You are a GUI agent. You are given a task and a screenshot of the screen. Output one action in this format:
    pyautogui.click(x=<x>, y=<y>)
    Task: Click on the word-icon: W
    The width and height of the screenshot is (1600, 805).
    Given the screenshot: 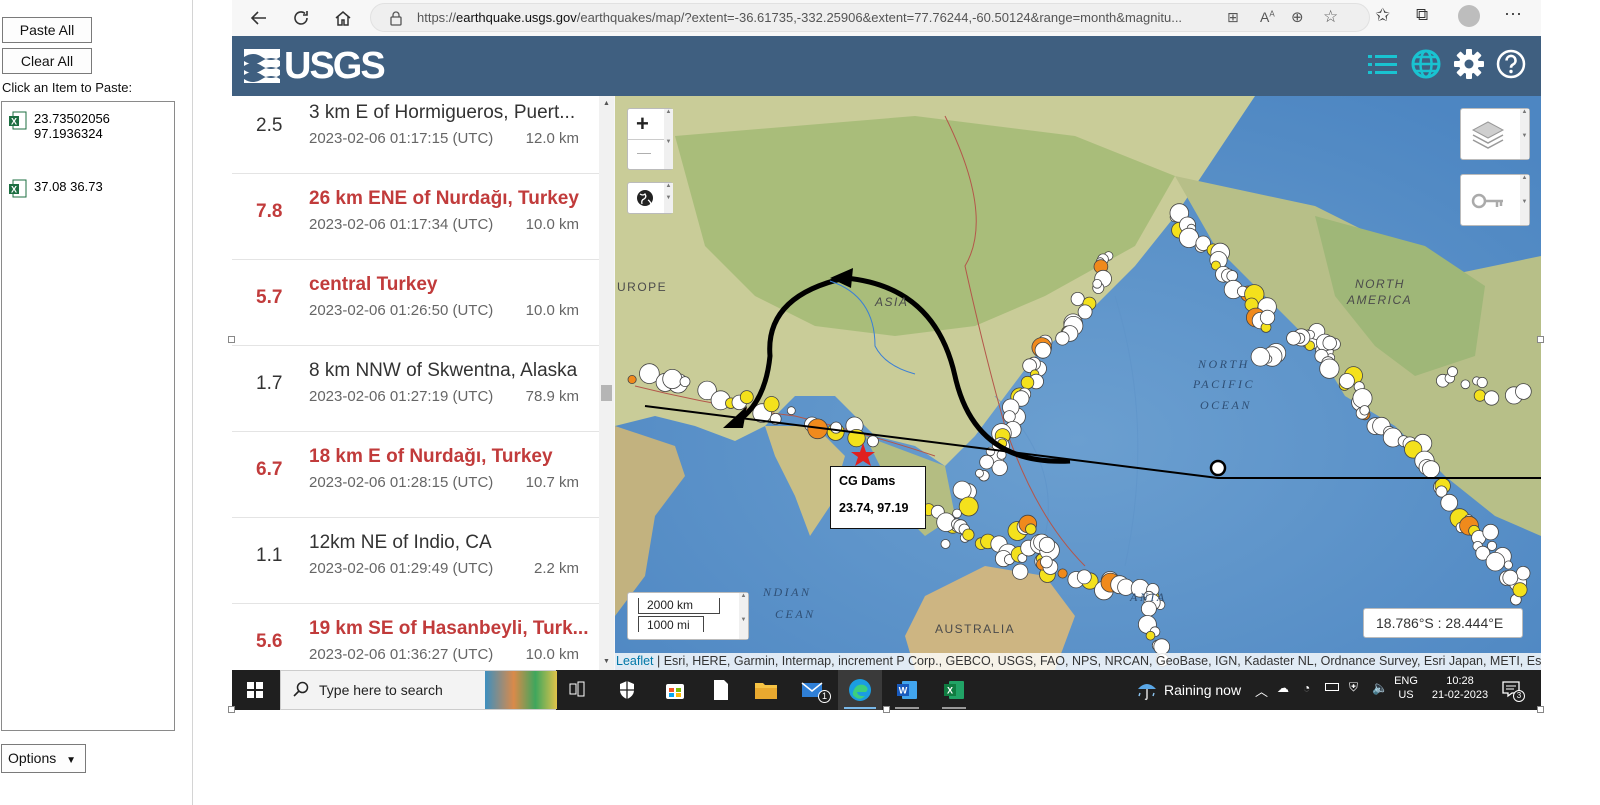 What is the action you would take?
    pyautogui.click(x=907, y=692)
    